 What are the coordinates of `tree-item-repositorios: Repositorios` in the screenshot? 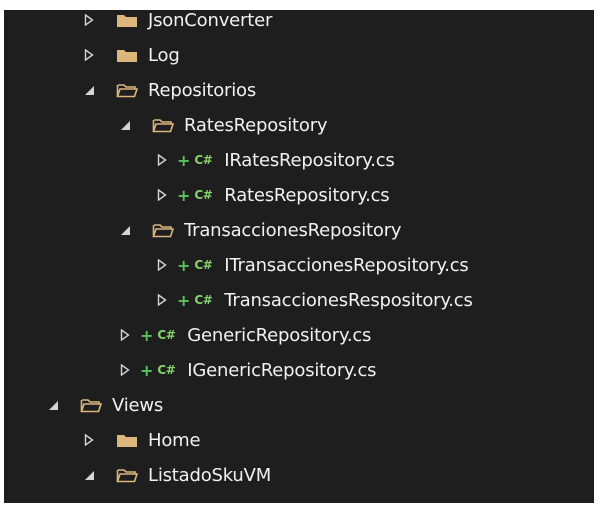 It's located at (299, 90).